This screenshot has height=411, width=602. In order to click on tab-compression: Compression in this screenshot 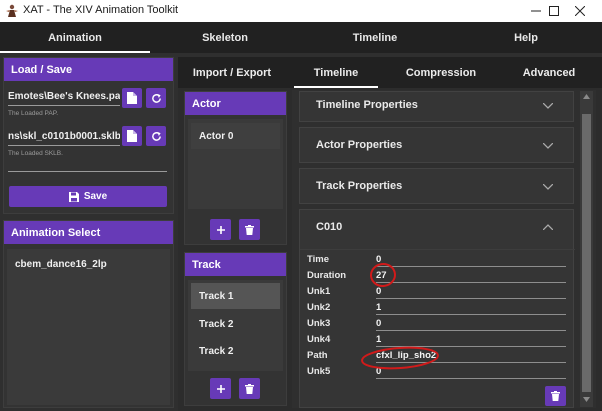, I will do `click(441, 72)`.